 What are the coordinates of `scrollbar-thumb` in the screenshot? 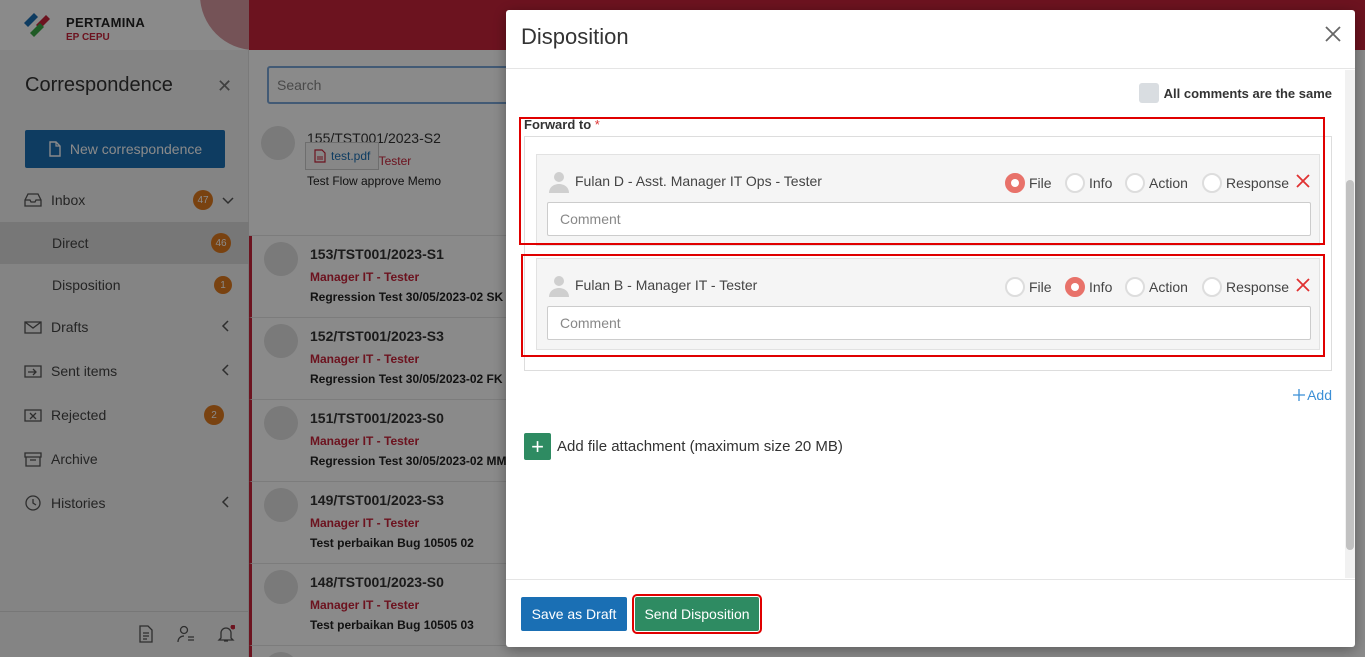 It's located at (1350, 365).